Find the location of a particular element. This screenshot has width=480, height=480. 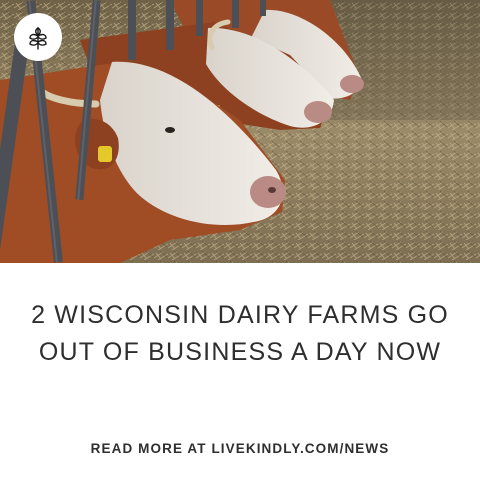

read-more-link: READ MORE AT LIVEKINDLY.COM/NEWS is located at coordinates (240, 448).